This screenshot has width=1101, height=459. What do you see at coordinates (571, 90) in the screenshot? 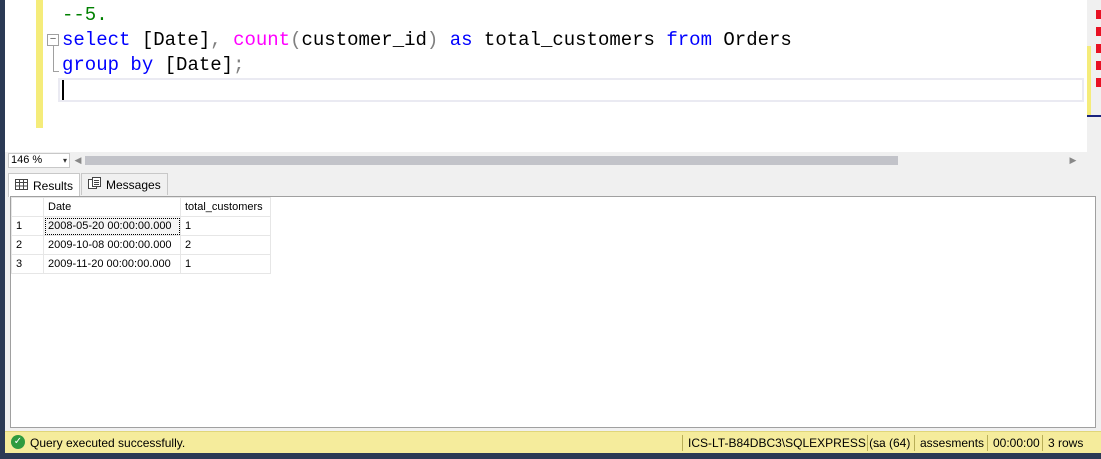
I see `current-line-highlight` at bounding box center [571, 90].